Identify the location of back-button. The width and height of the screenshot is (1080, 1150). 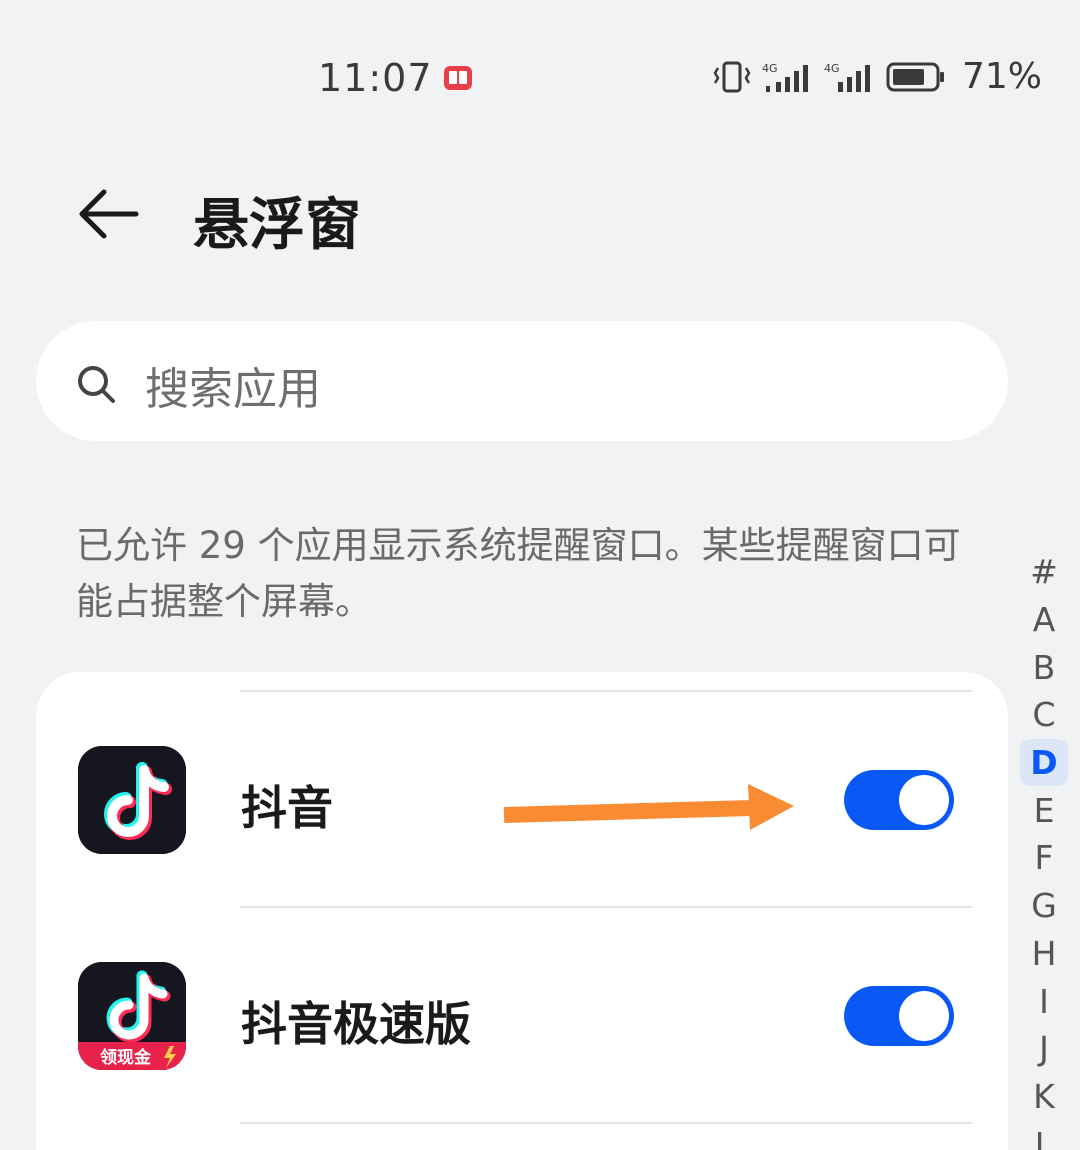
(110, 214).